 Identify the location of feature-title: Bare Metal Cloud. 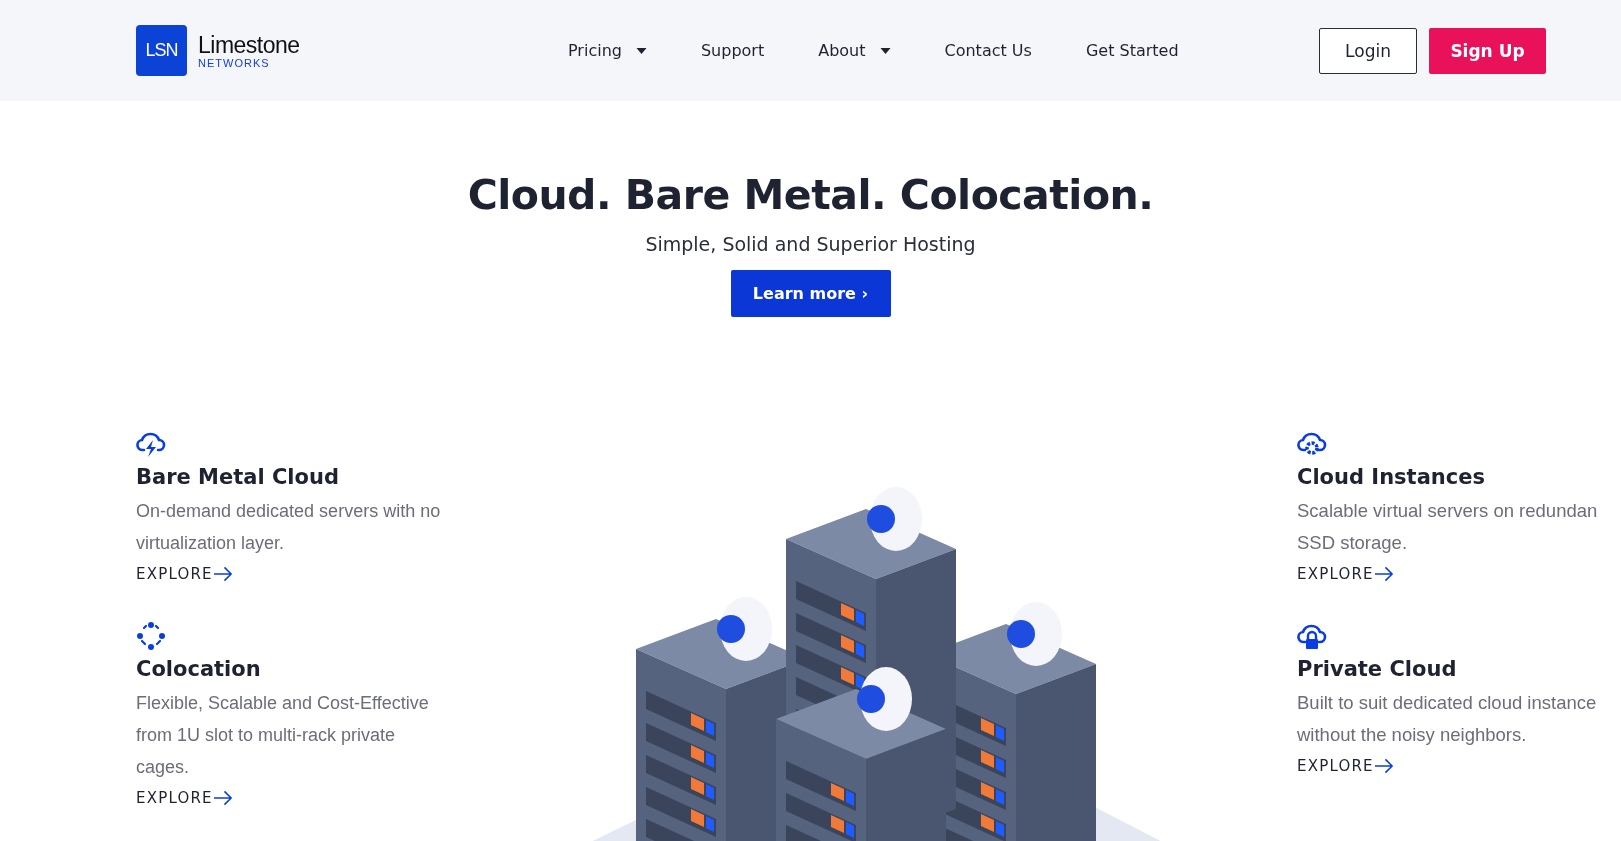
(237, 477).